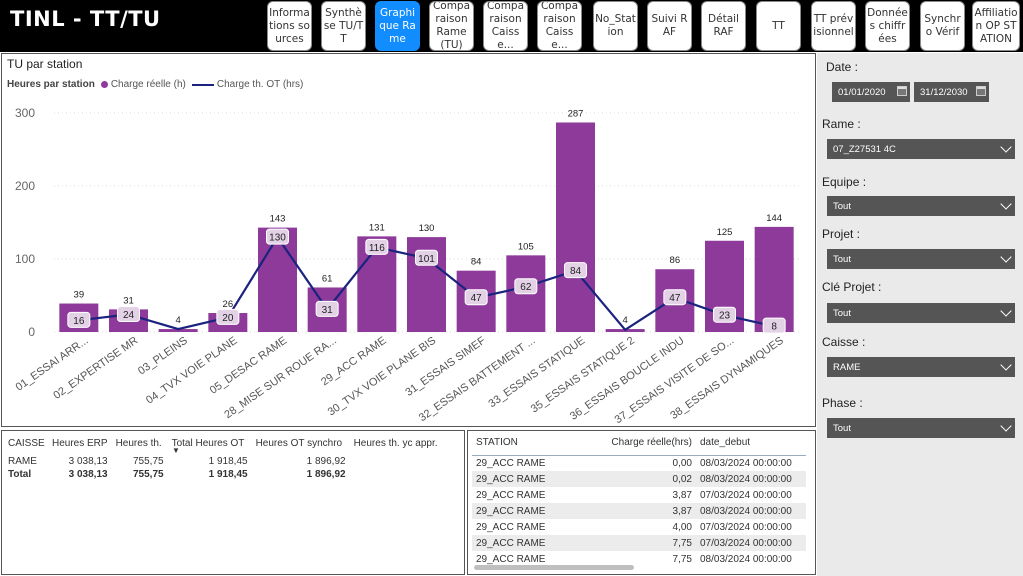 The height and width of the screenshot is (576, 1023). I want to click on date-end-input: 31/12/2030, so click(951, 92).